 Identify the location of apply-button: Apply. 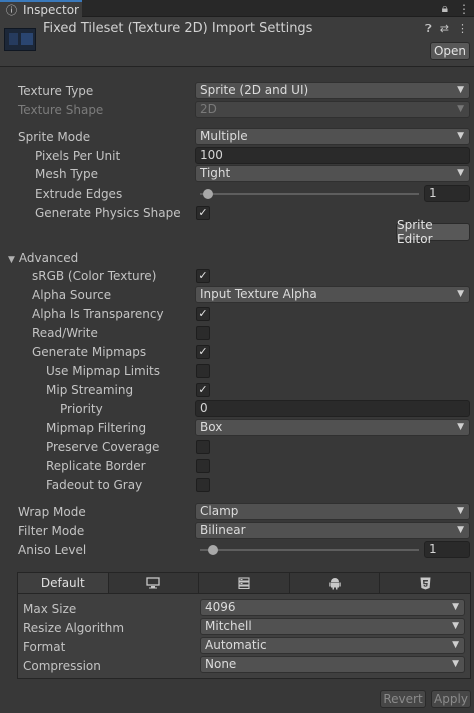
(451, 699).